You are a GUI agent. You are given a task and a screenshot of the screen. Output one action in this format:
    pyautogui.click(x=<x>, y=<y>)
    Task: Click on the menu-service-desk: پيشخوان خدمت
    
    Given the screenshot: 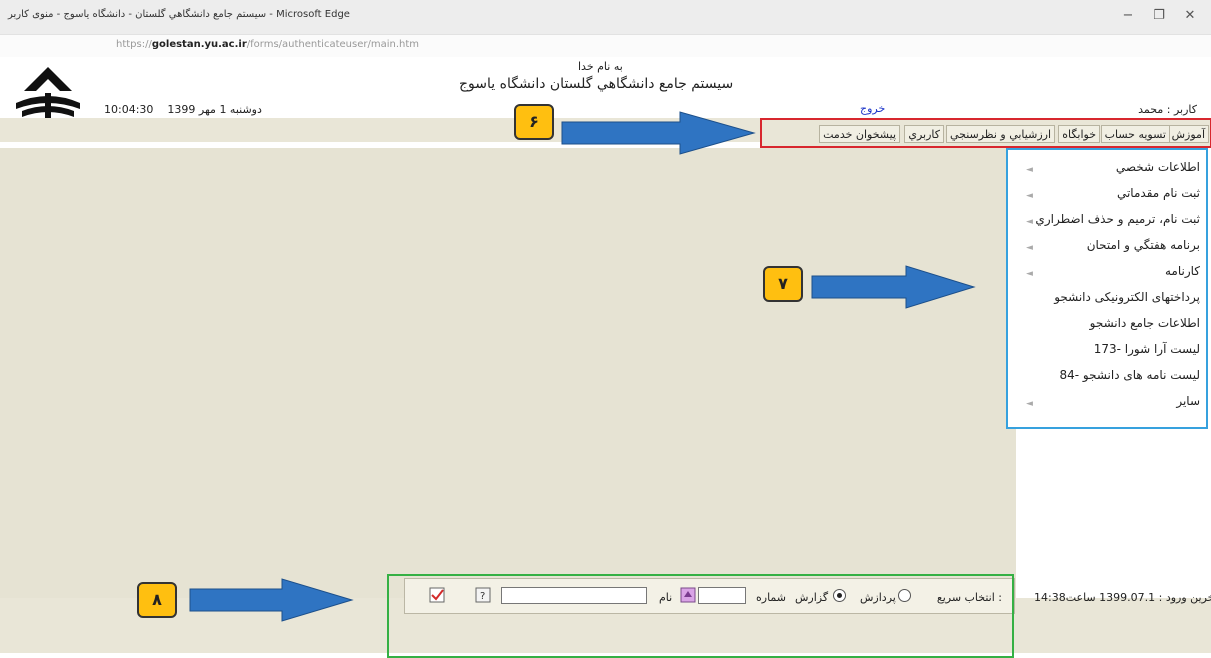 What is the action you would take?
    pyautogui.click(x=859, y=134)
    